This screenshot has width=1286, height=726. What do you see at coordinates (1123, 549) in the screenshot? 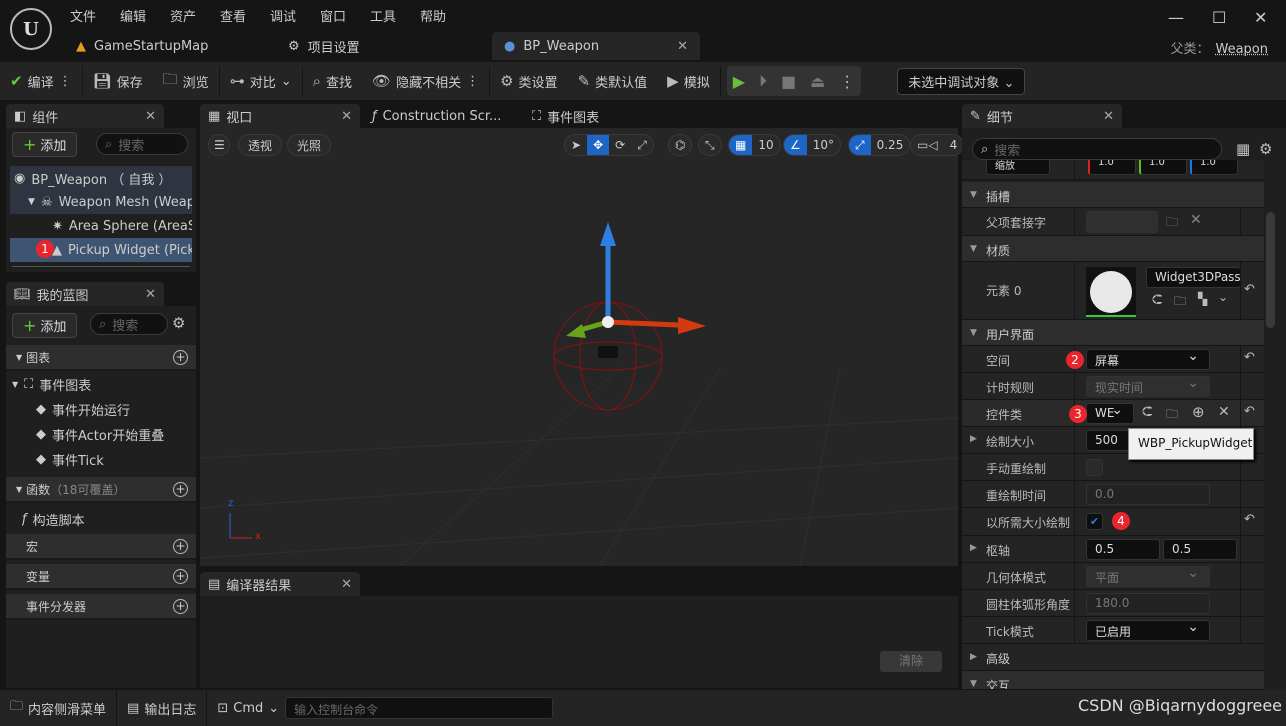
I see `pivot-x-field: 0.5` at bounding box center [1123, 549].